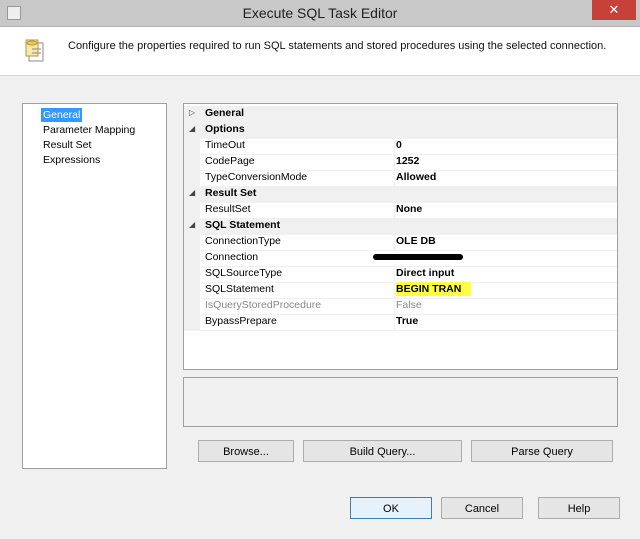  Describe the element at coordinates (400, 194) in the screenshot. I see `category-result-set: ◢ Result Set` at that location.